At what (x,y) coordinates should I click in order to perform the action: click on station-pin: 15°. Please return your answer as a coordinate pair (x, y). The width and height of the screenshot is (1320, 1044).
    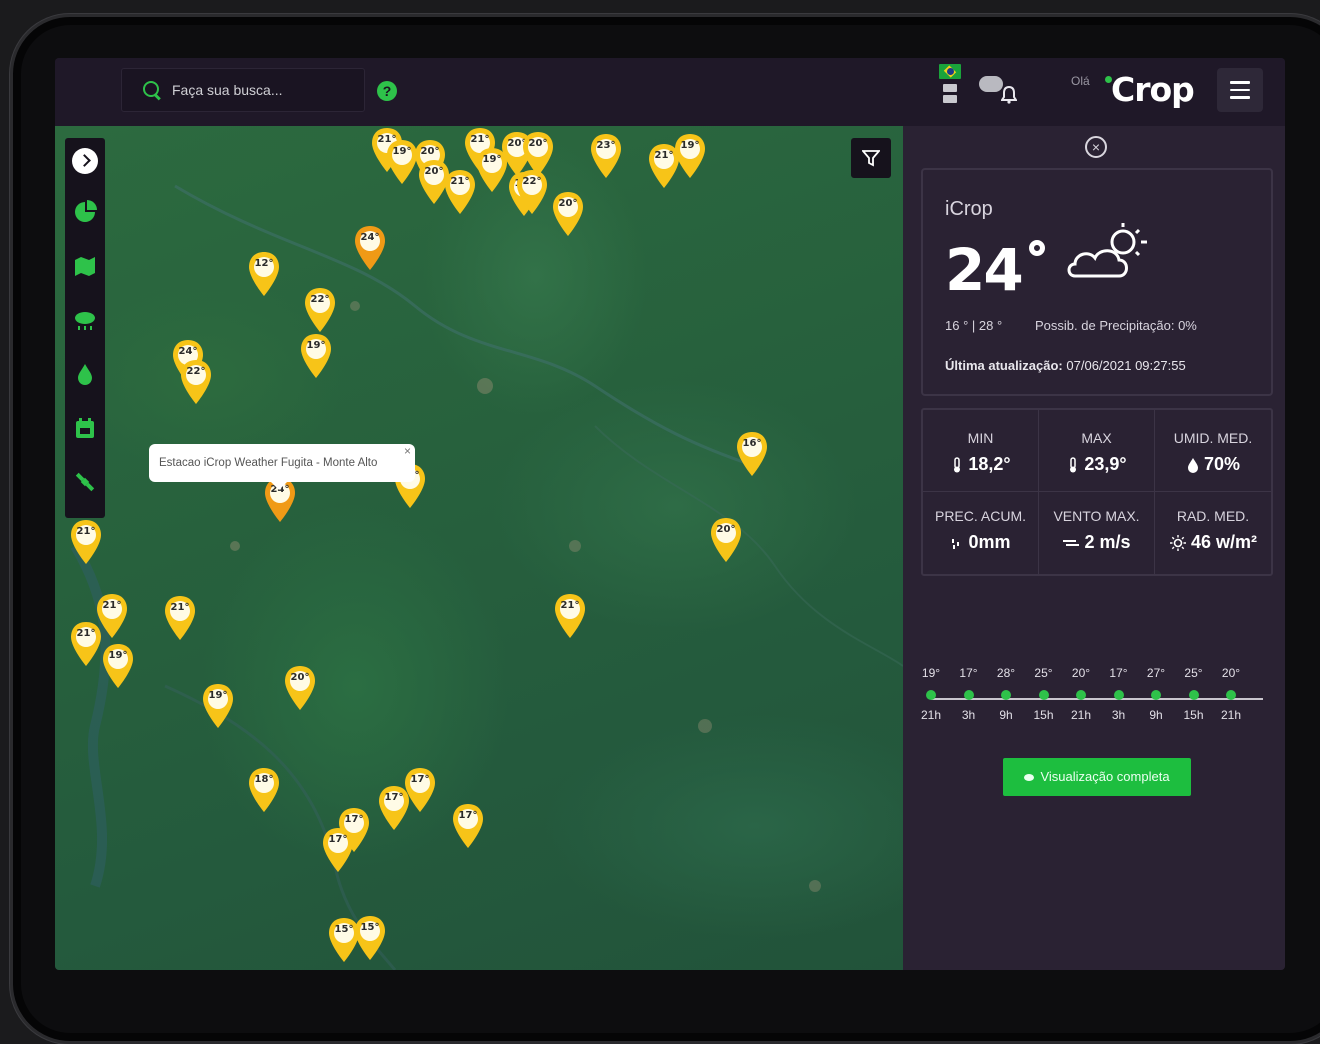
    Looking at the image, I should click on (370, 938).